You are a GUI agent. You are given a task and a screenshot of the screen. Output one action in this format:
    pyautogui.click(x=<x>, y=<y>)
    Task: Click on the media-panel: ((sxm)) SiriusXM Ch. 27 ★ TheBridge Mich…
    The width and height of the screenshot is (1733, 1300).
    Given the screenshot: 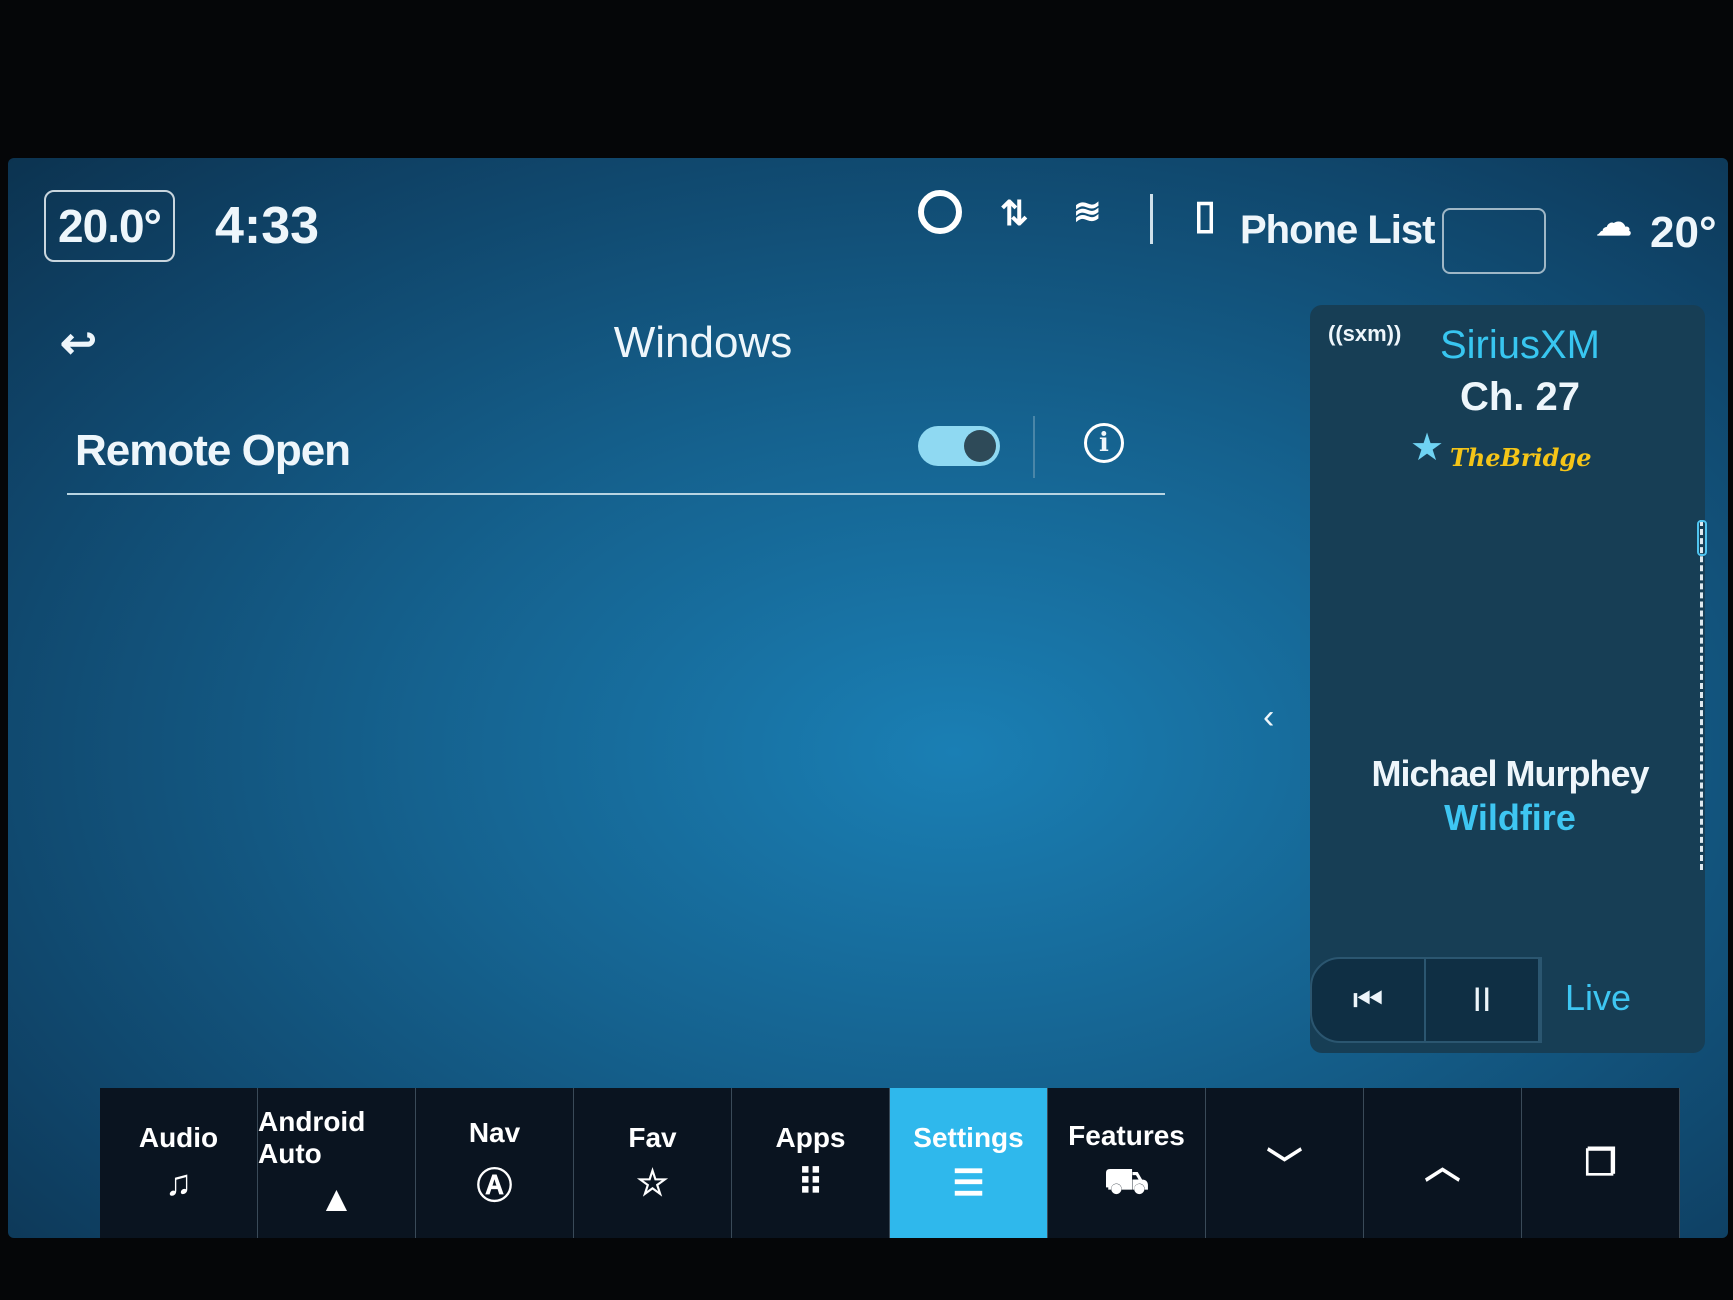 What is the action you would take?
    pyautogui.click(x=1507, y=679)
    